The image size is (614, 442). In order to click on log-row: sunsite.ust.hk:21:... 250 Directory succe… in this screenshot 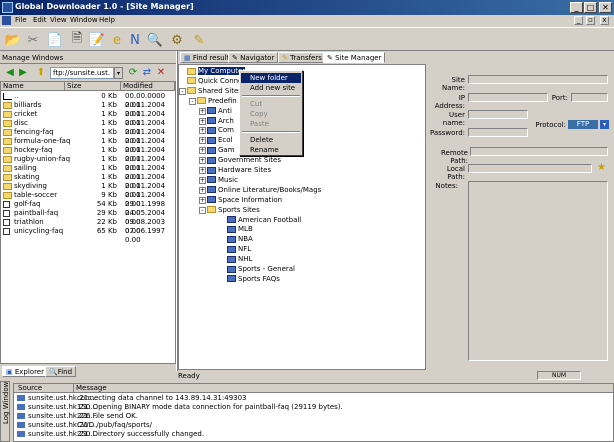, I will do `click(309, 434)`.